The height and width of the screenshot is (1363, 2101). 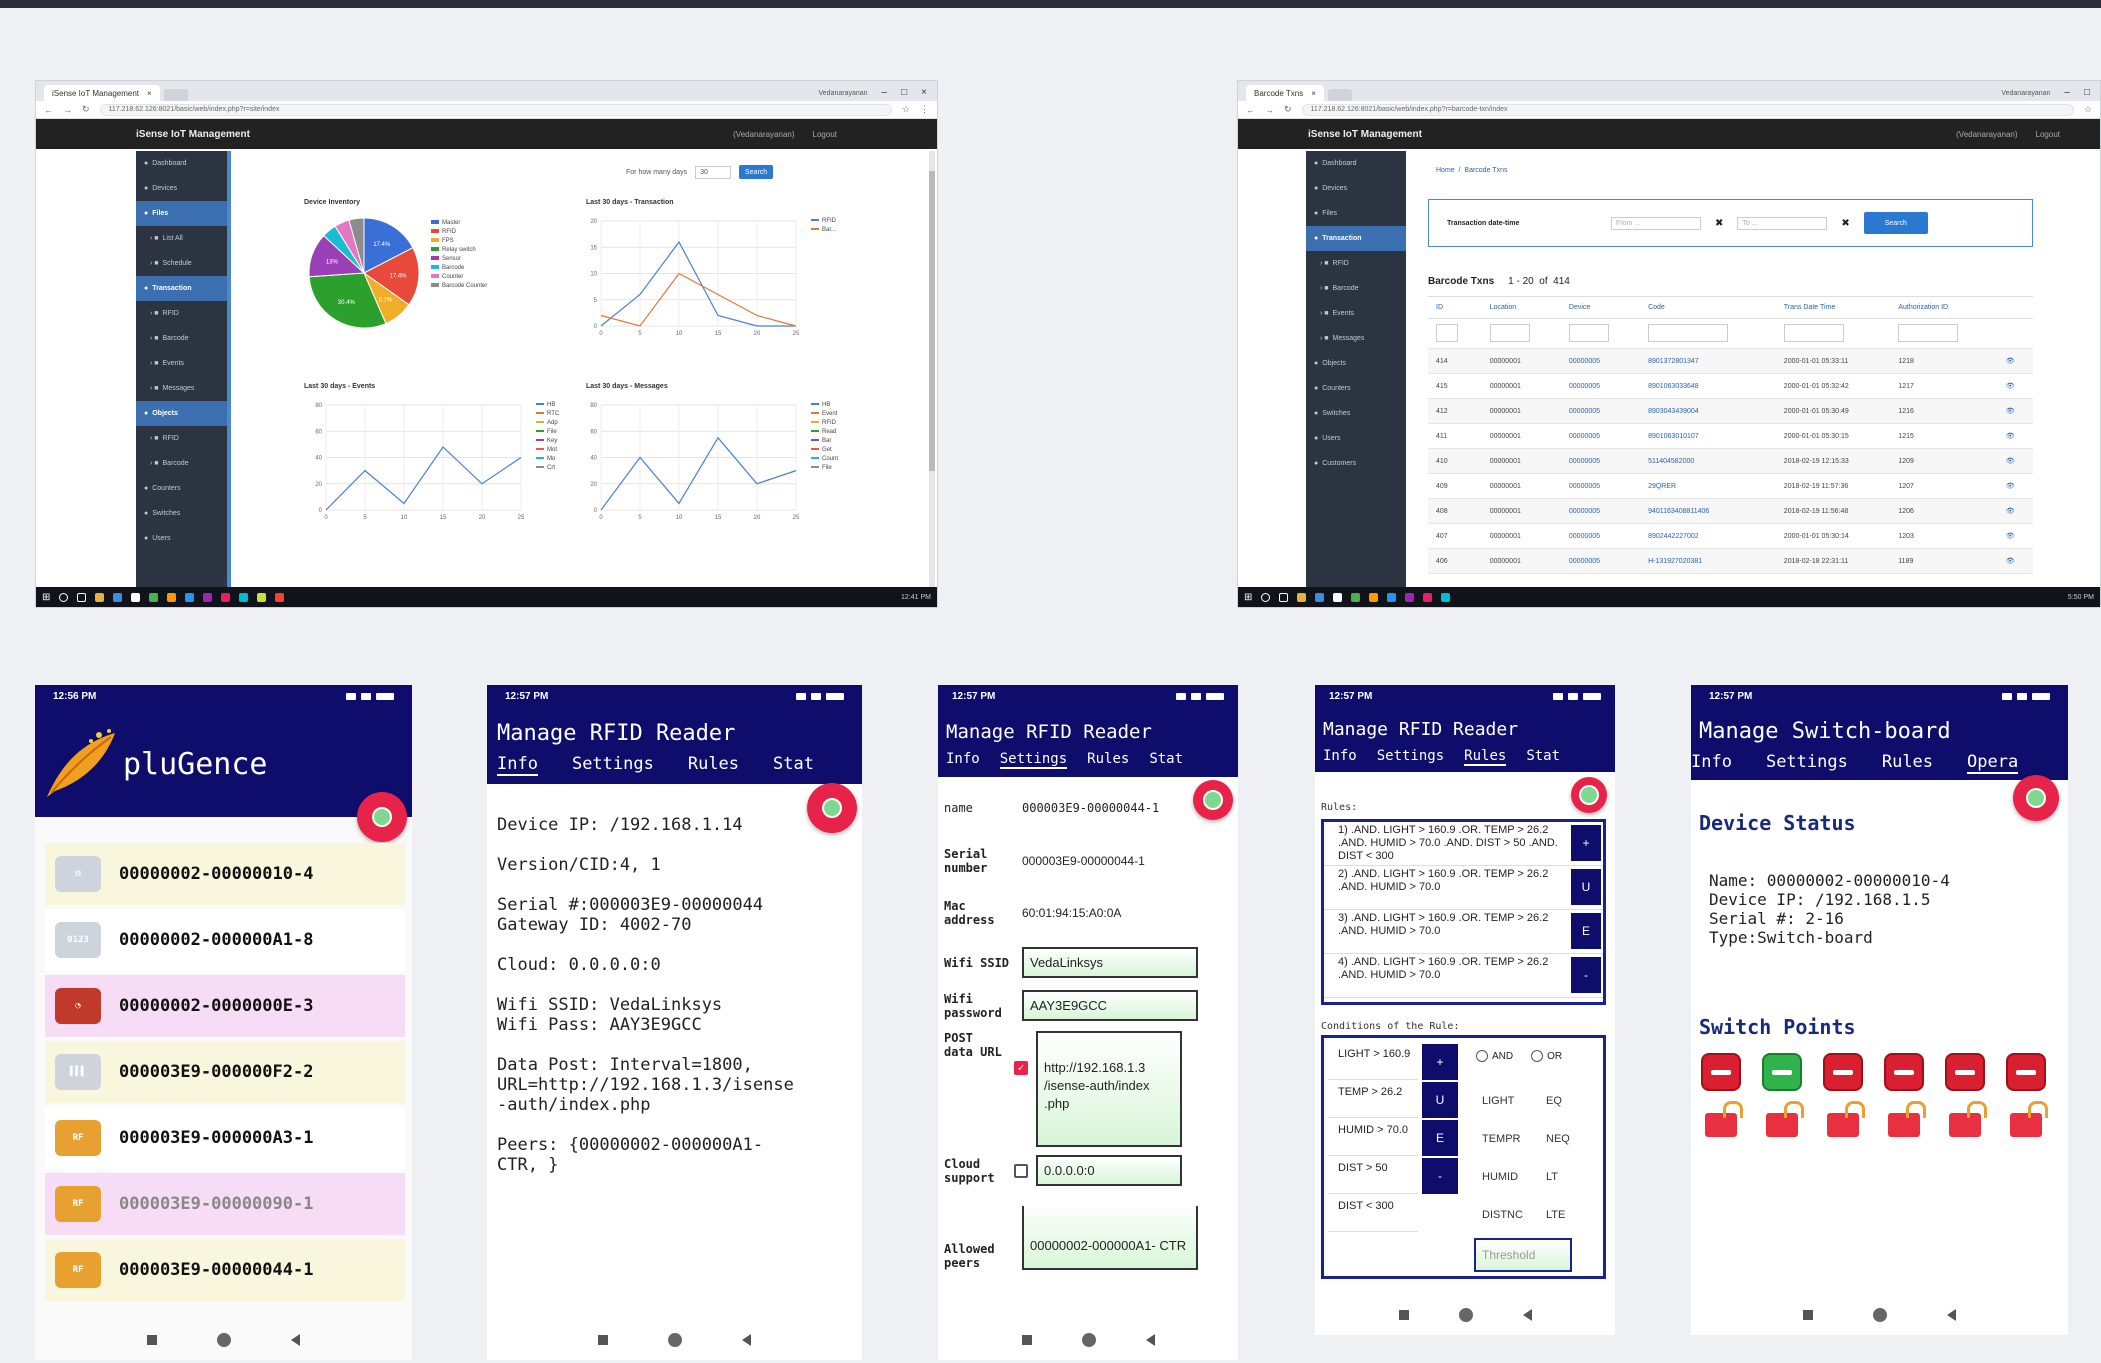 I want to click on column-header: Trans Date Time, so click(x=1833, y=307).